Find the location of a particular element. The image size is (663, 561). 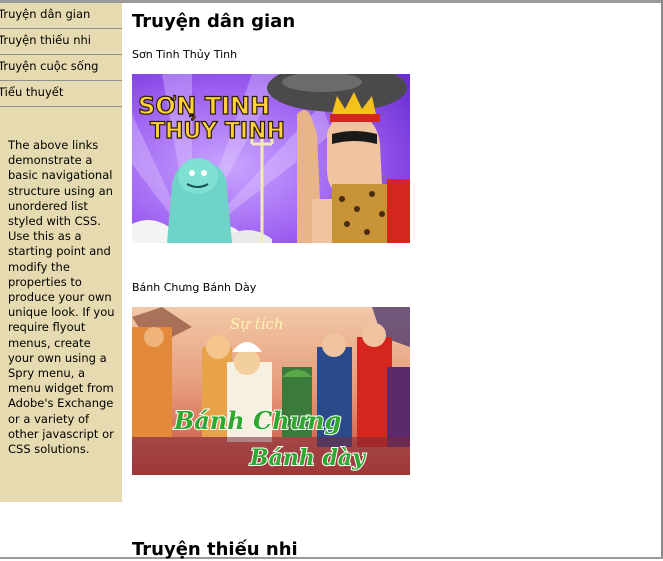

nav-item-truyen-dan-gian: Truyện dân gian is located at coordinates (61, 16).